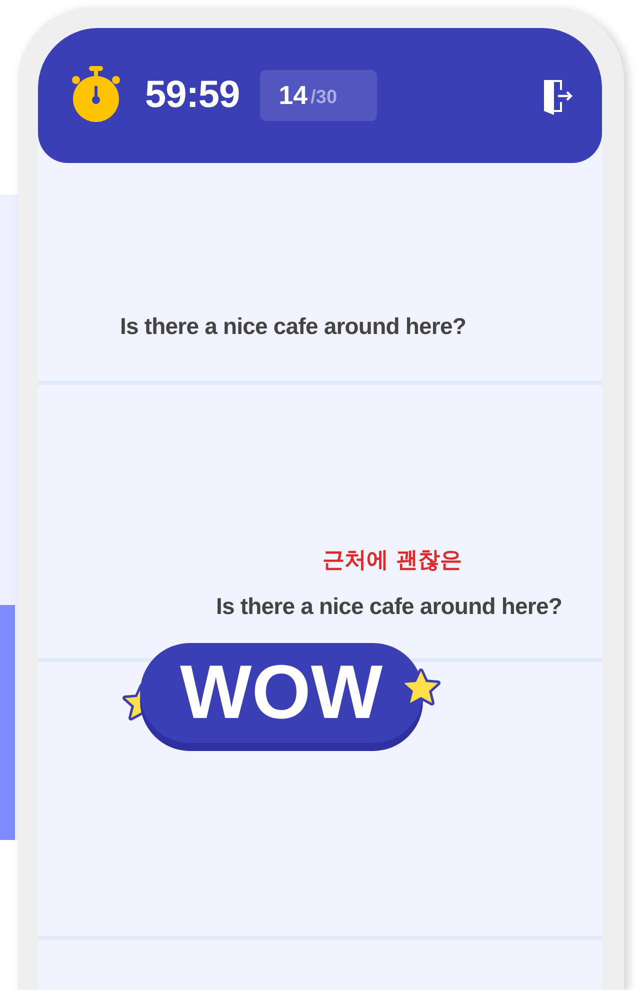  I want to click on answer-text: Is there a nice cafe around here?, so click(389, 606).